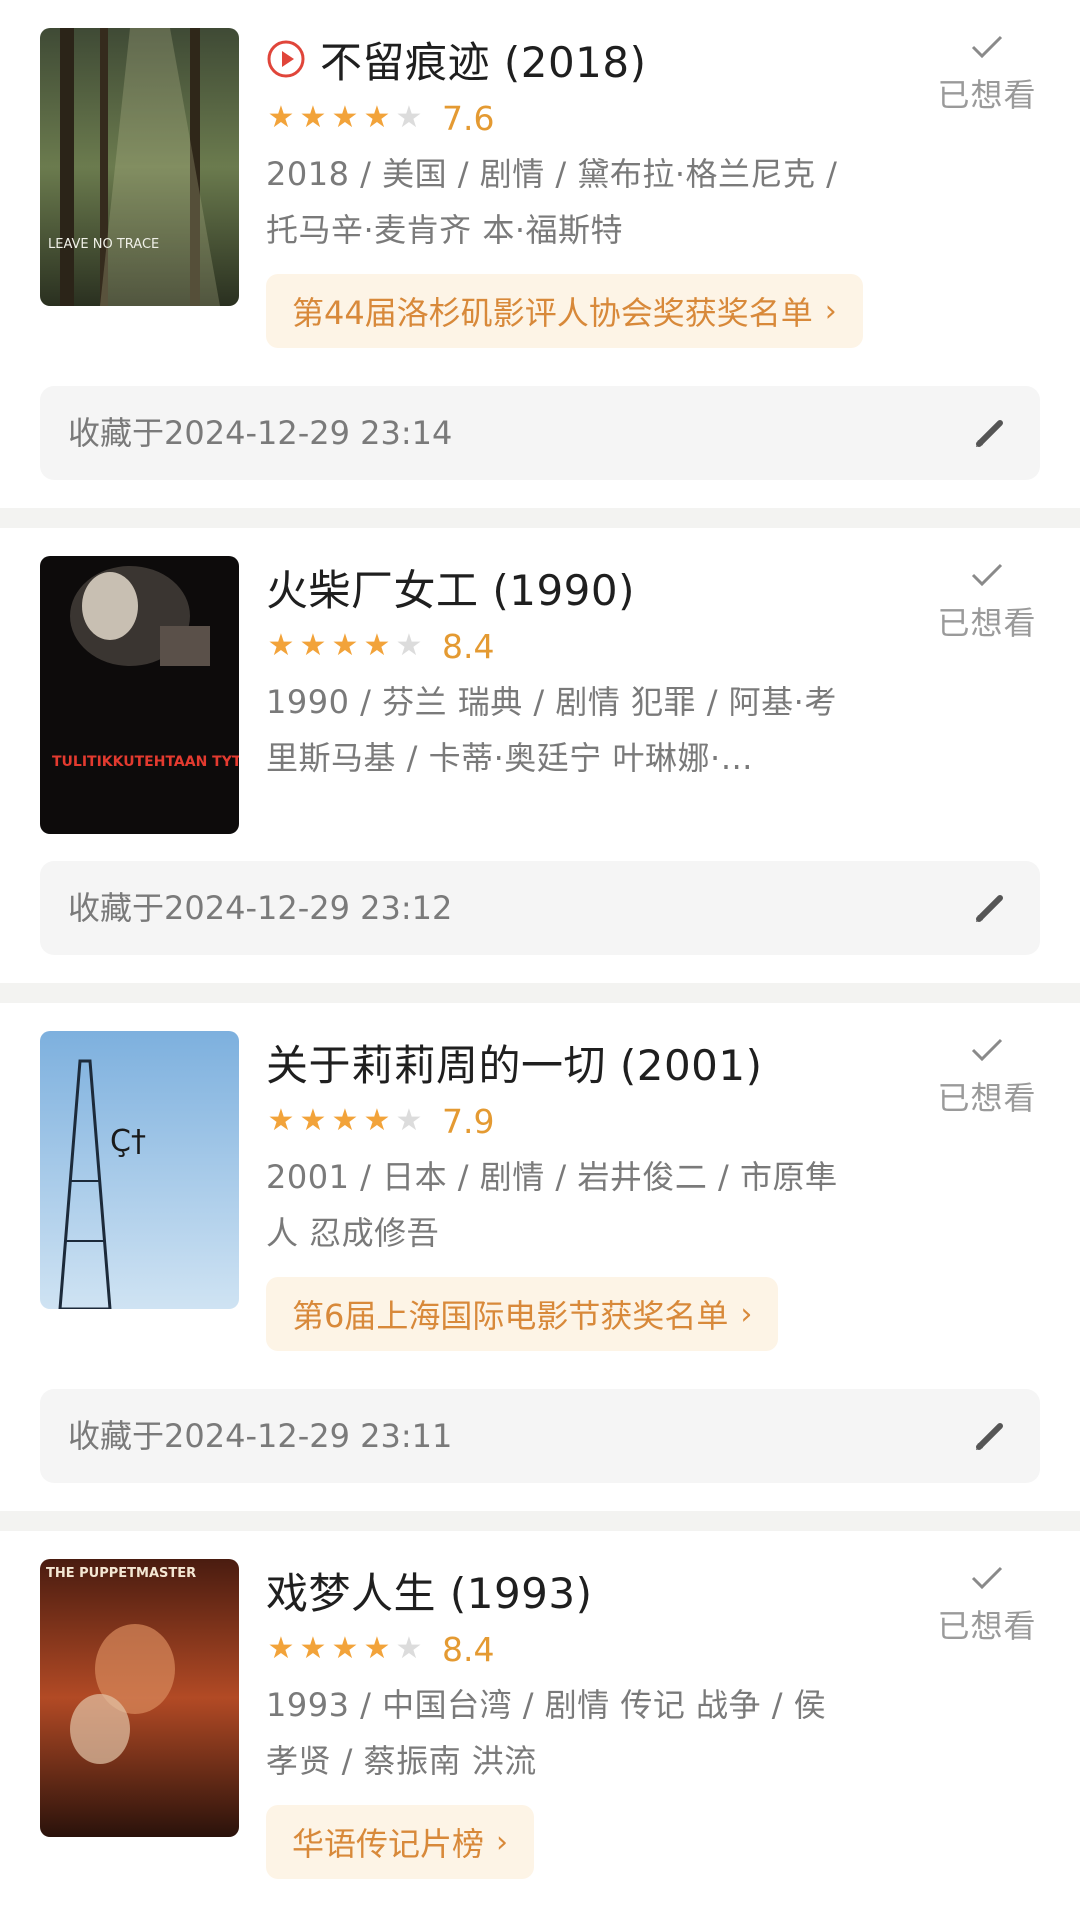  Describe the element at coordinates (260, 908) in the screenshot. I see `collected-time: 收藏于2024-12-29 23:12` at that location.